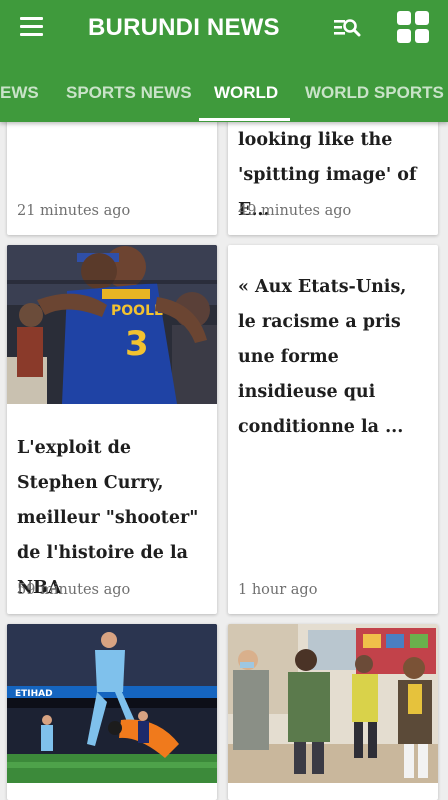  I want to click on tab-world: WORLD, so click(246, 93).